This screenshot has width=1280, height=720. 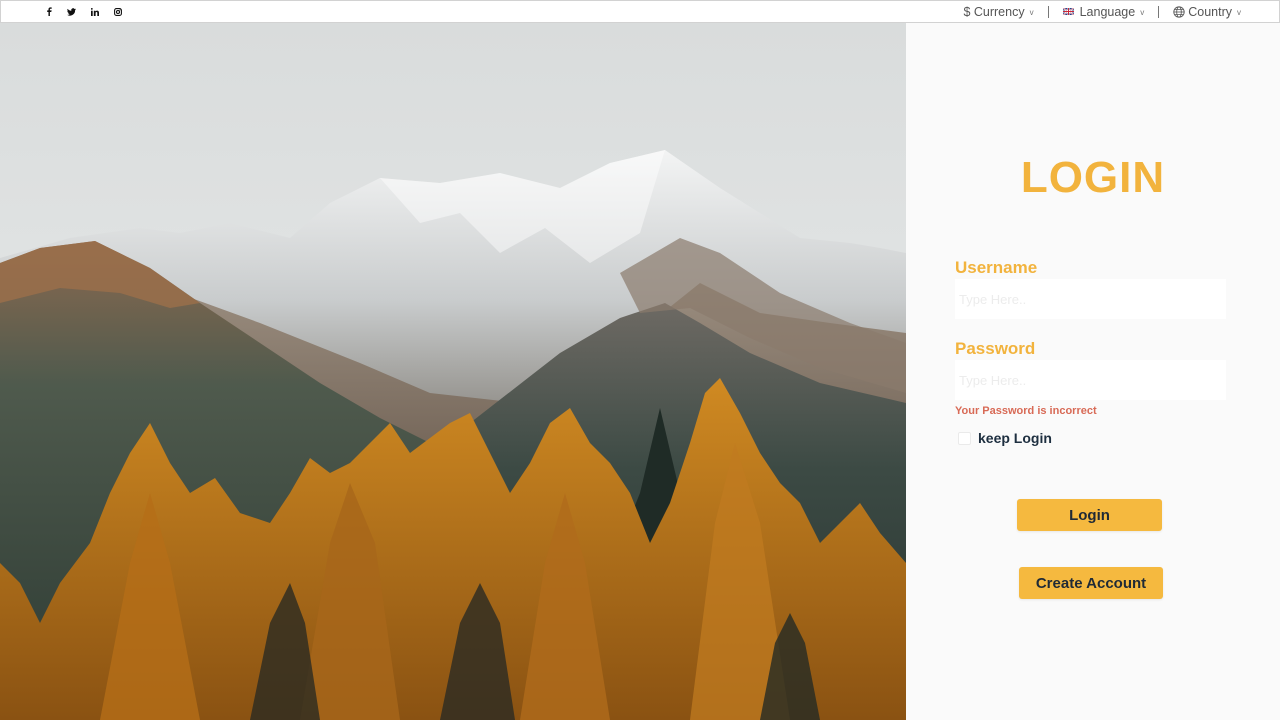 I want to click on keep-login-option: keep Login, so click(x=1005, y=438).